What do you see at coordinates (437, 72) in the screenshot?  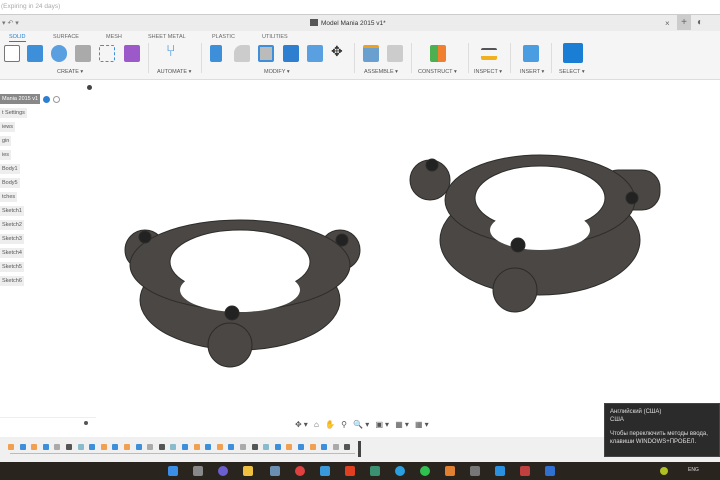 I see `group-construct: CONSTRUCT ▾` at bounding box center [437, 72].